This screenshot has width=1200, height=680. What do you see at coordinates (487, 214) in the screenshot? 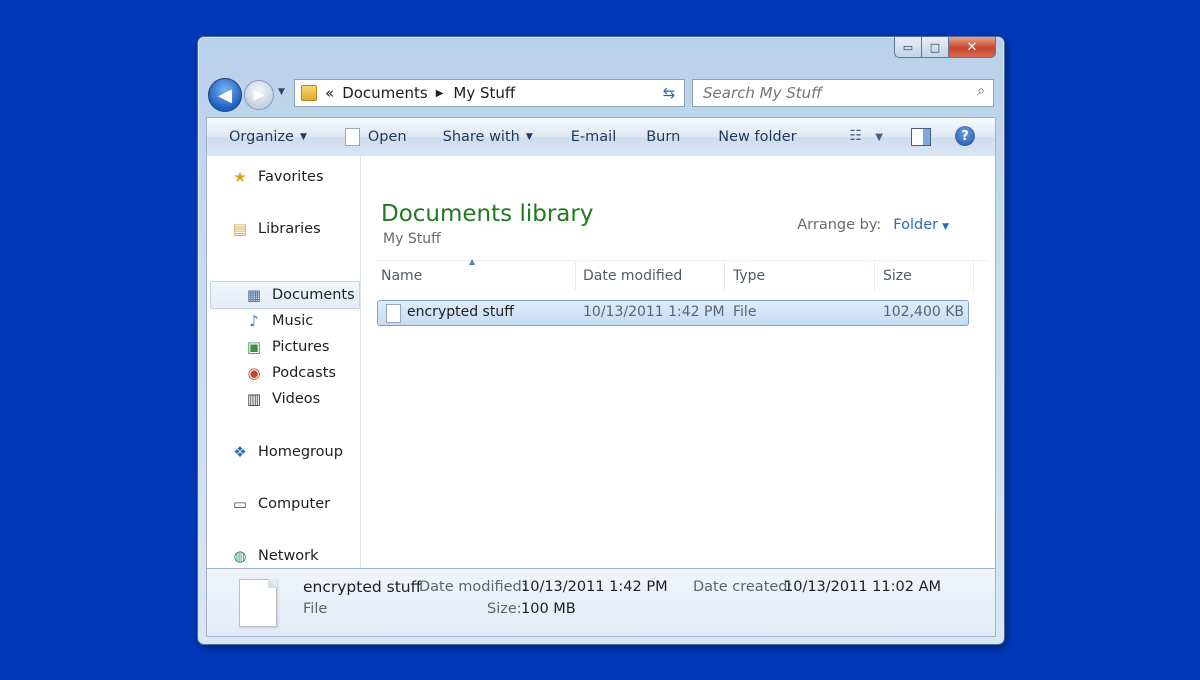
I see `library-title: Documents library` at bounding box center [487, 214].